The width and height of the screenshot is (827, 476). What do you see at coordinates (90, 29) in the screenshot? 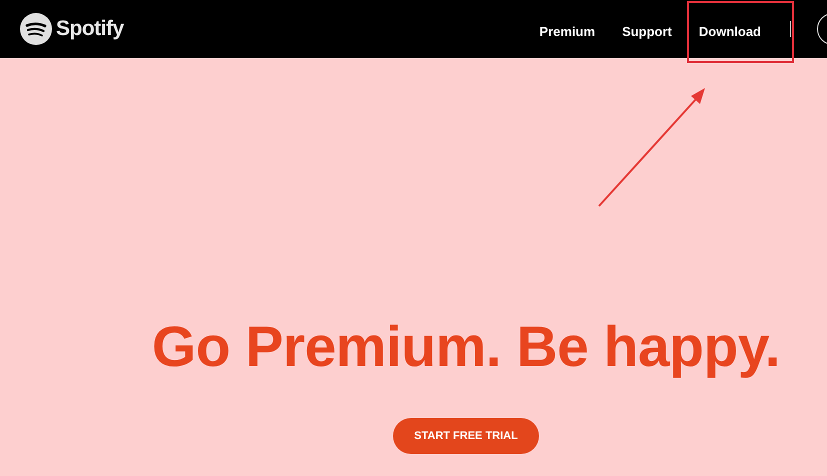
I see `logo-text: Spotify` at bounding box center [90, 29].